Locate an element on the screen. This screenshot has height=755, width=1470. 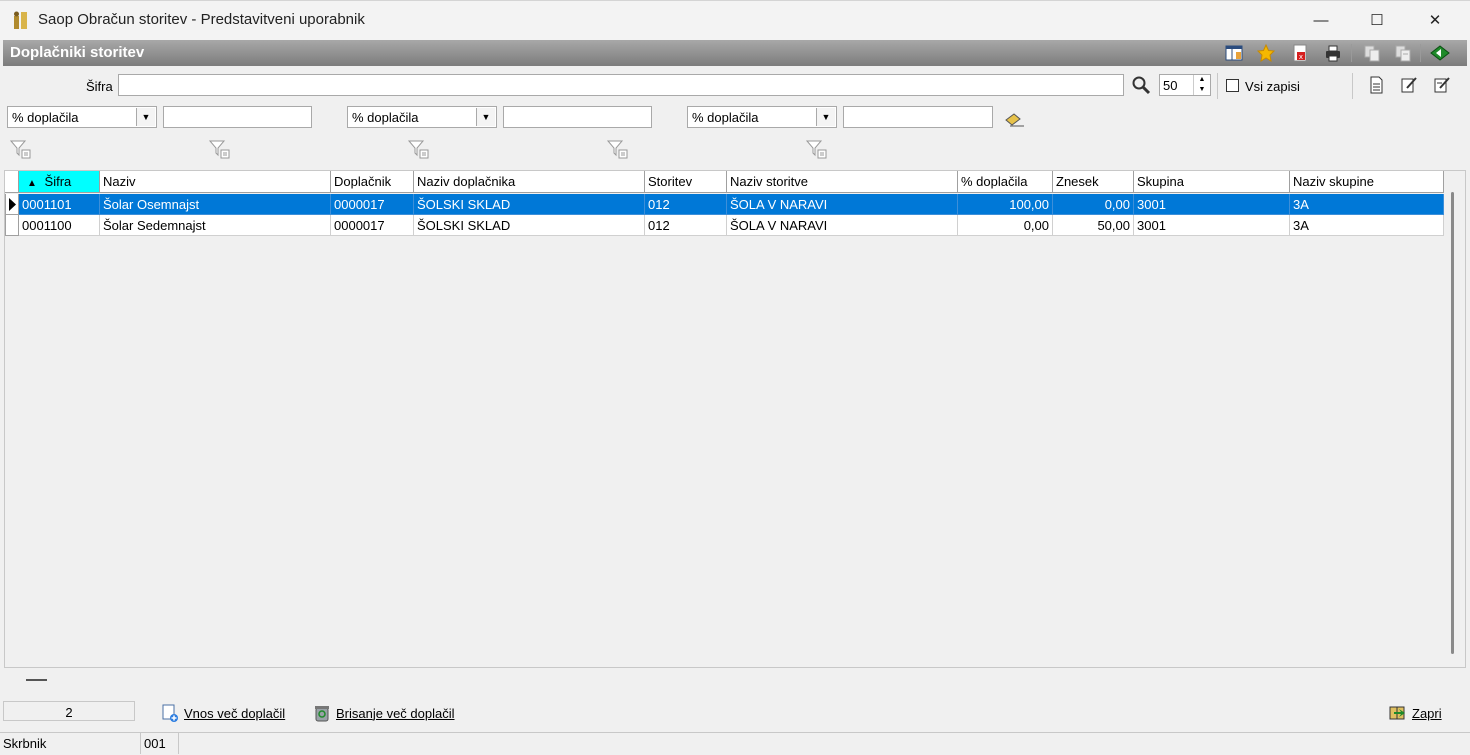
all-records-checkbox is located at coordinates (1232, 85).